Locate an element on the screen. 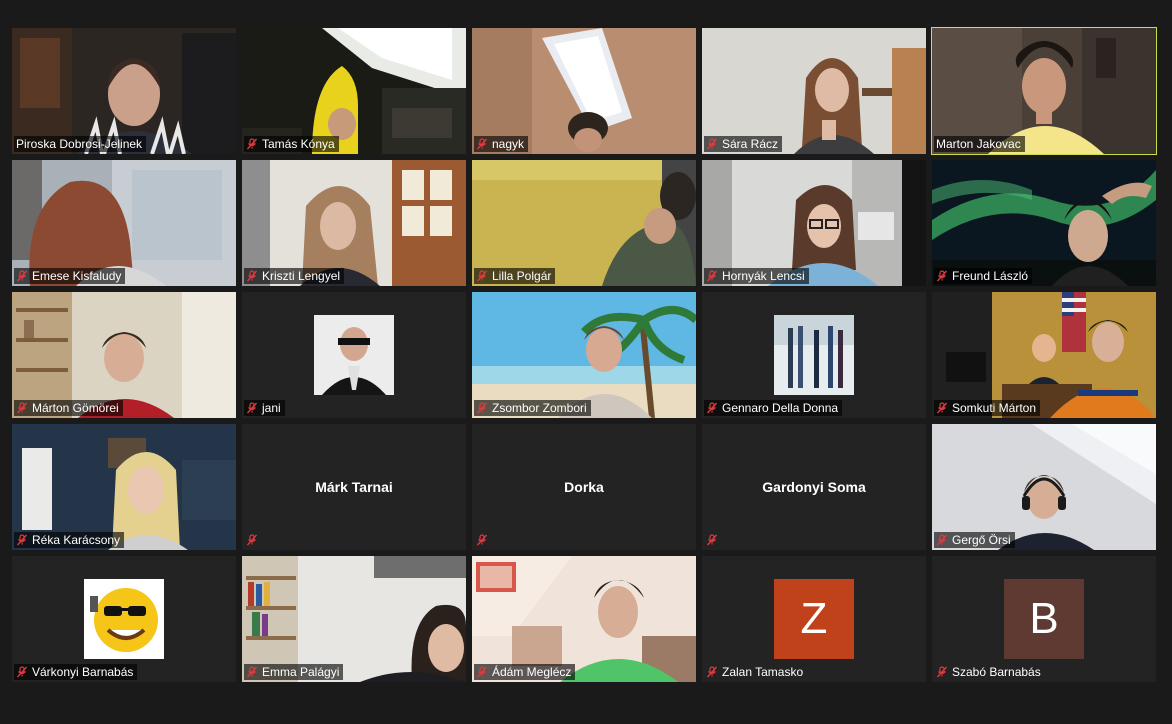 The image size is (1172, 724). participant-tile-mark-tarnai: Márk Tarnai is located at coordinates (354, 487).